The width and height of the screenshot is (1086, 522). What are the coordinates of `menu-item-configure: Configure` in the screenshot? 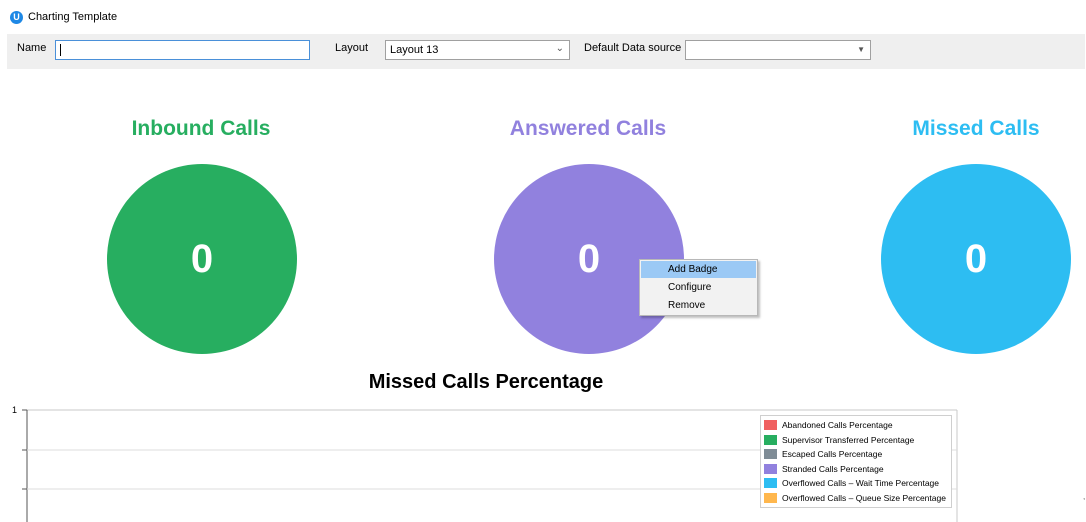 It's located at (698, 287).